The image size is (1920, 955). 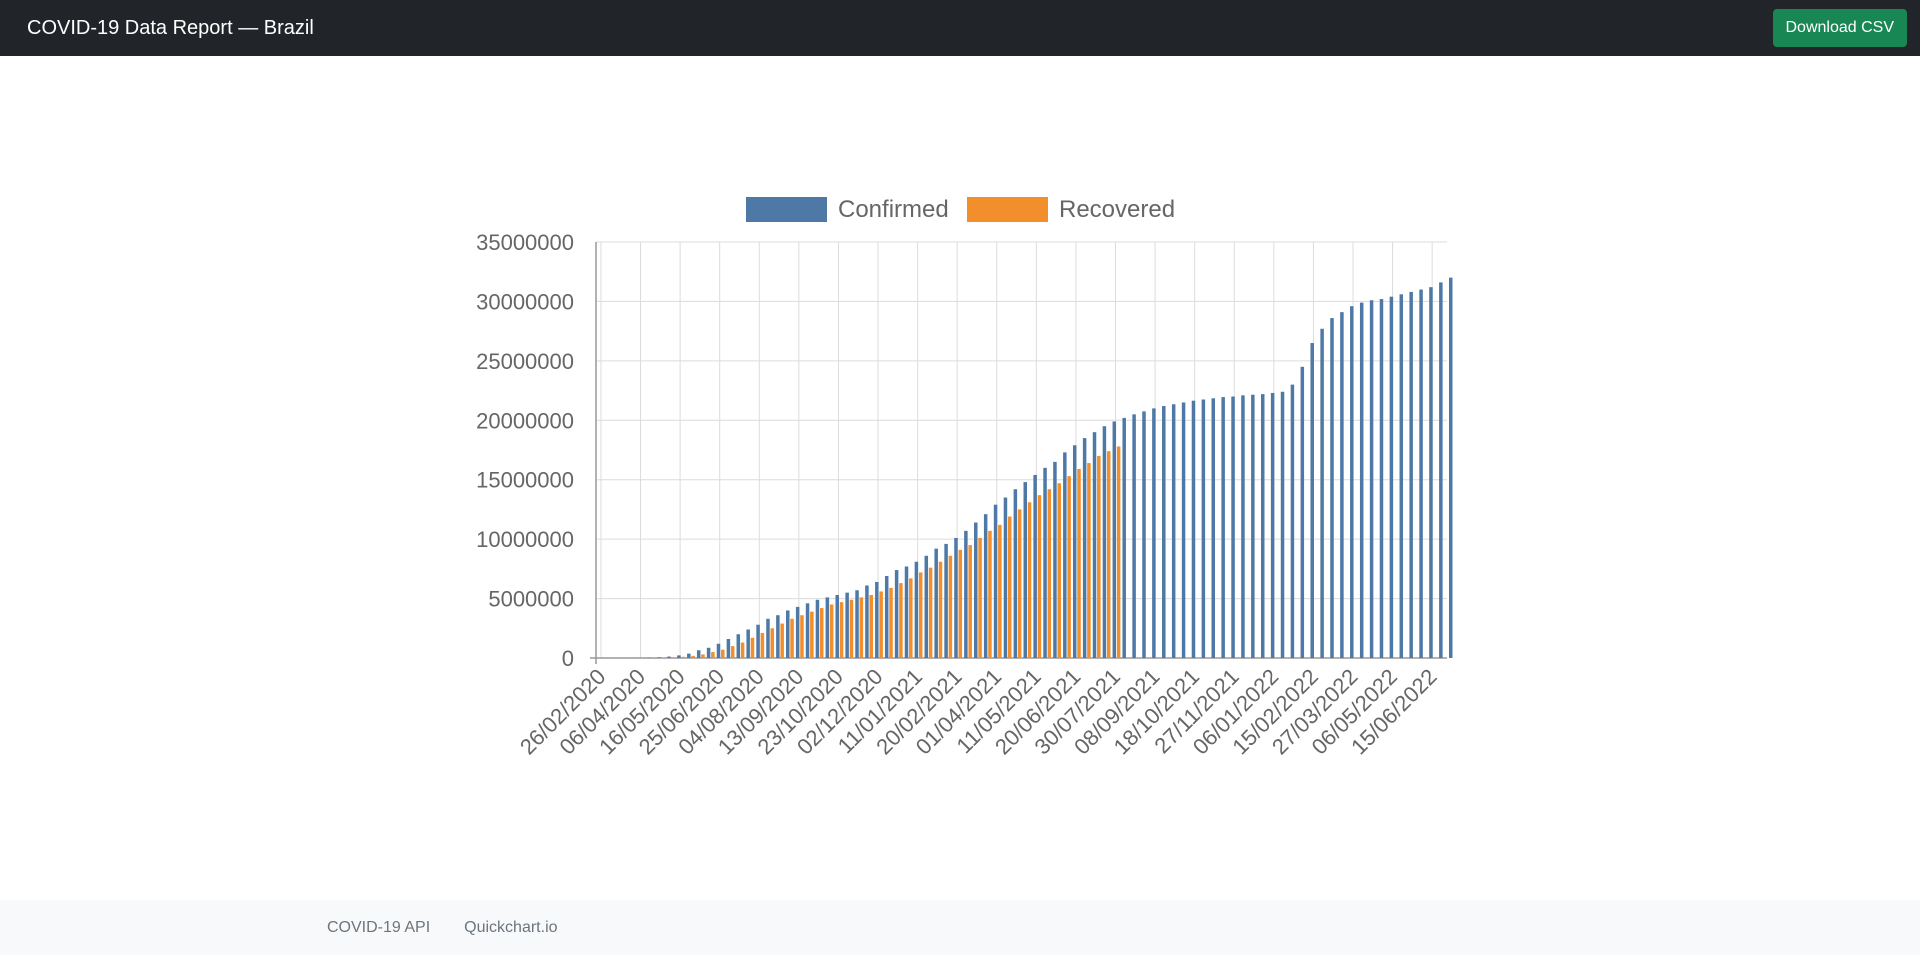 I want to click on y-tick-label: 5000000, so click(x=531, y=599).